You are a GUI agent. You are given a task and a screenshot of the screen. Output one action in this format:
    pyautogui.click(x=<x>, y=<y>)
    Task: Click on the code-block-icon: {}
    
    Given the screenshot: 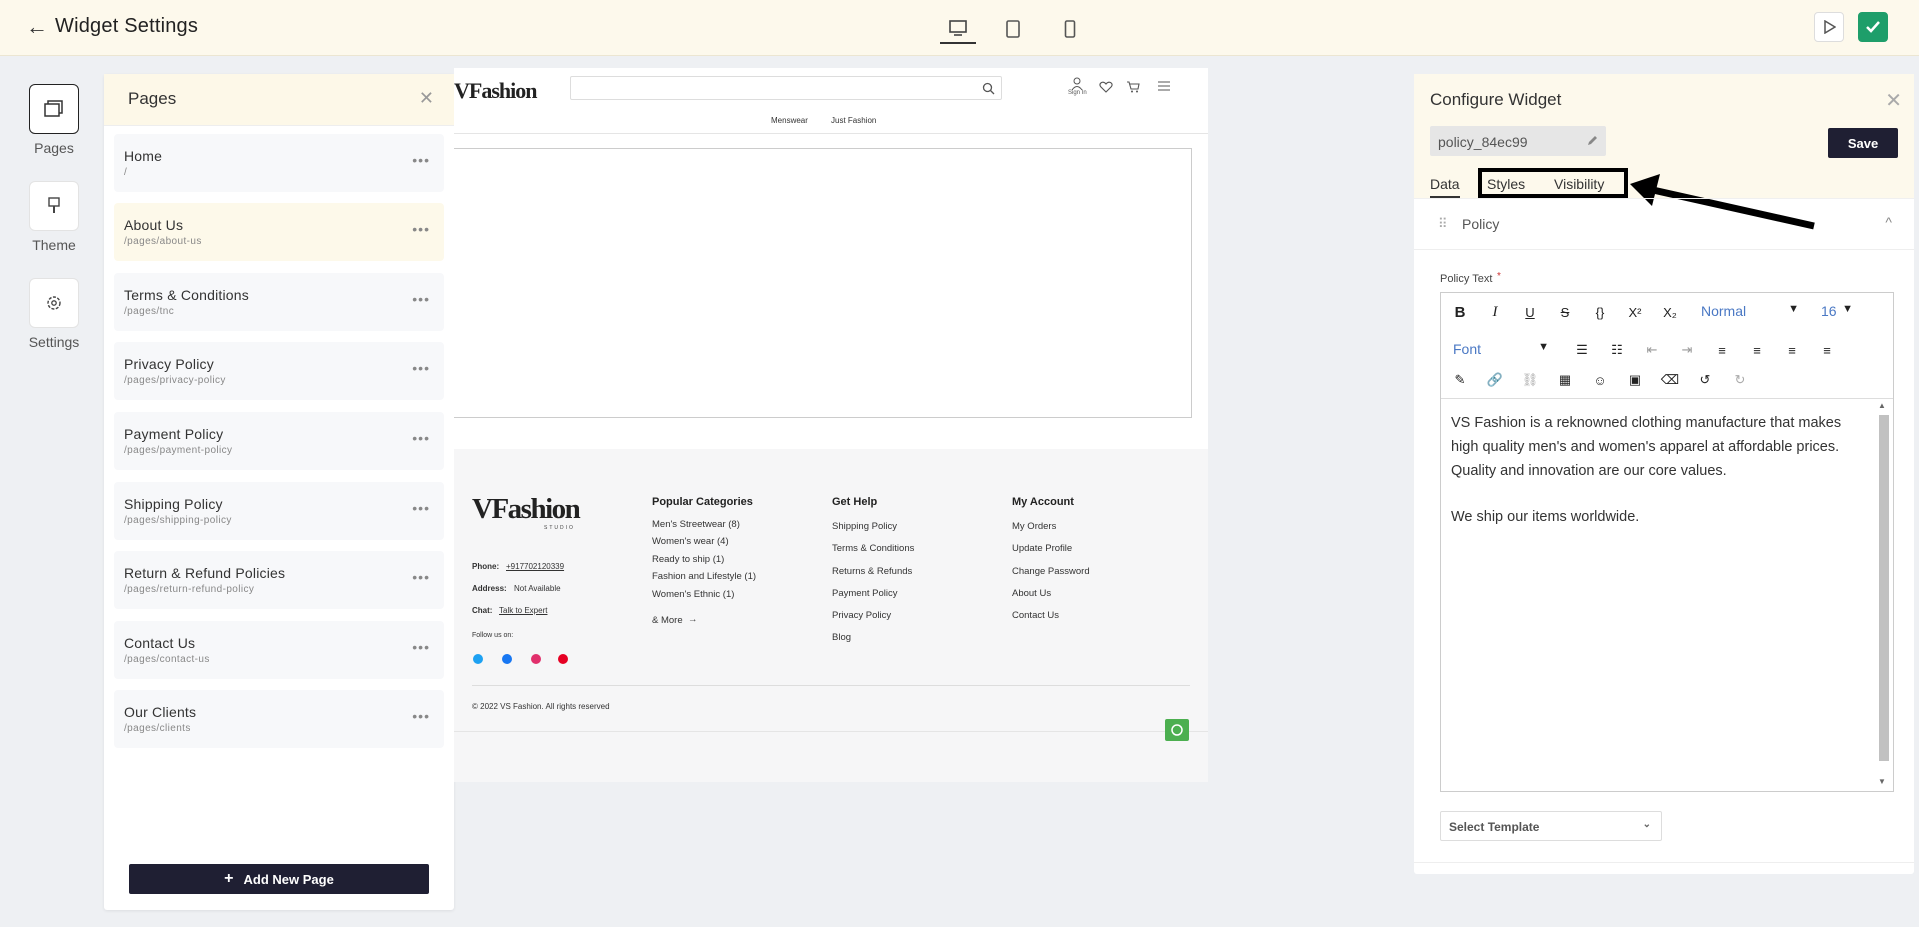 What is the action you would take?
    pyautogui.click(x=1600, y=312)
    